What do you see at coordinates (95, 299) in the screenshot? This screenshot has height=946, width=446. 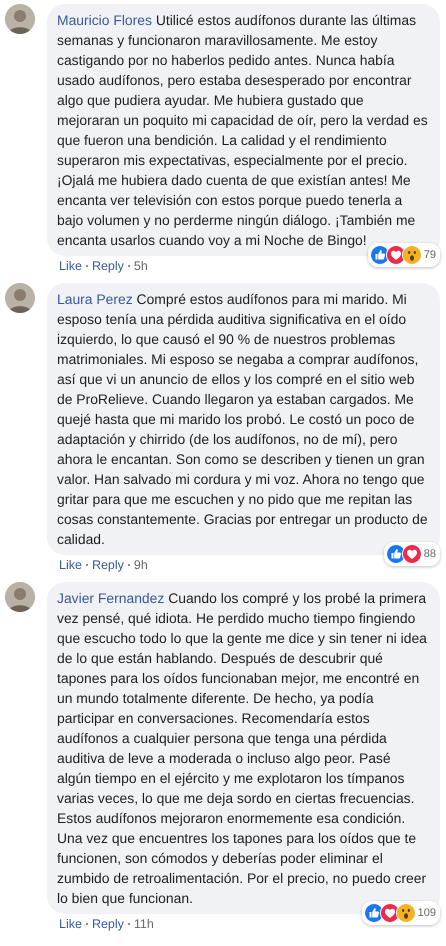 I see `author-link: Laura Perez` at bounding box center [95, 299].